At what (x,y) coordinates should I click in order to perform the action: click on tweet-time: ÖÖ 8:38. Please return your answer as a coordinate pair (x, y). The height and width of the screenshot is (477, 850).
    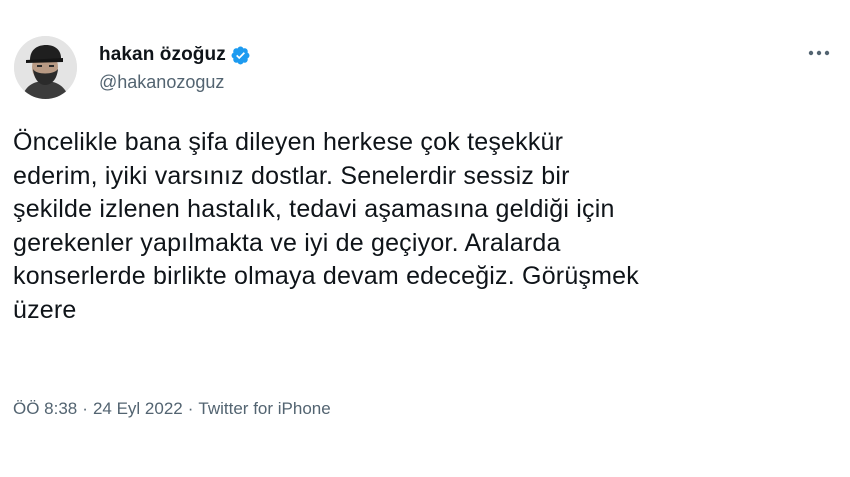
    Looking at the image, I should click on (45, 409).